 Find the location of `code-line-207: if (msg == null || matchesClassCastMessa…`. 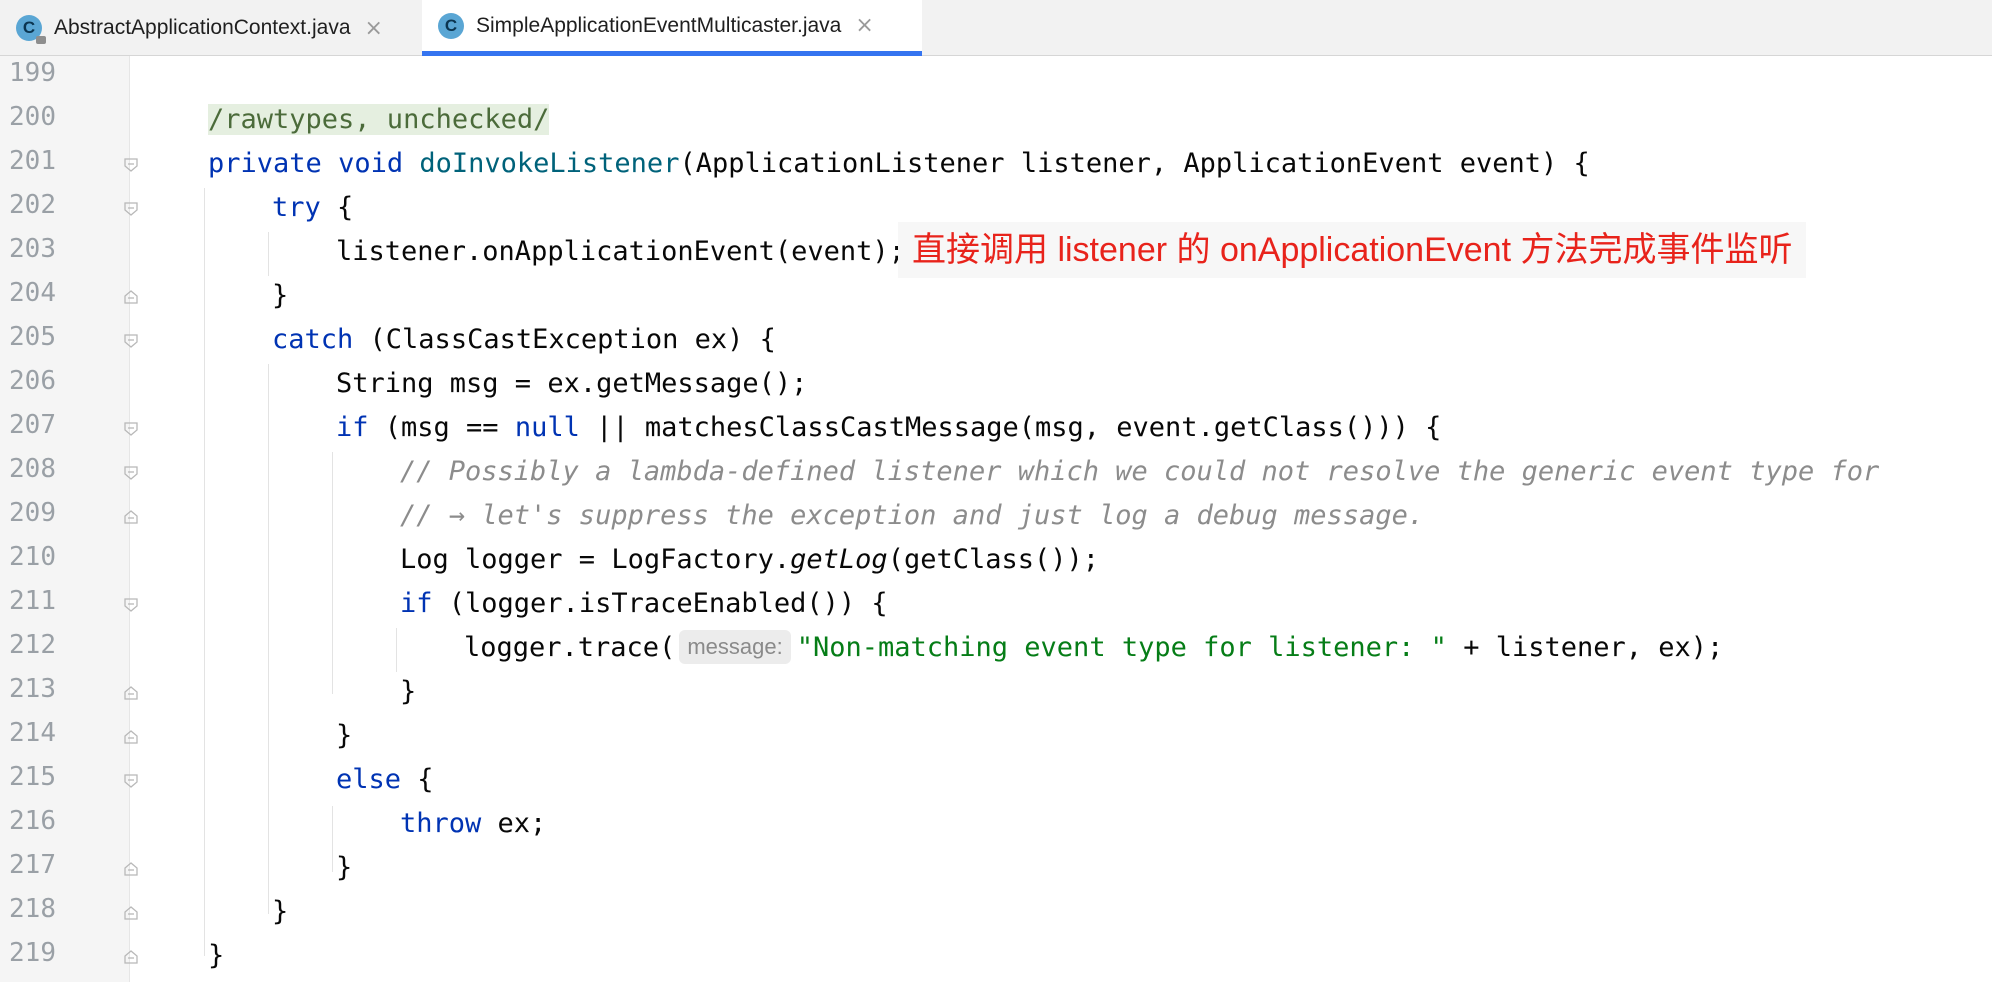

code-line-207: if (msg == null || matchesClassCastMessa… is located at coordinates (888, 428).